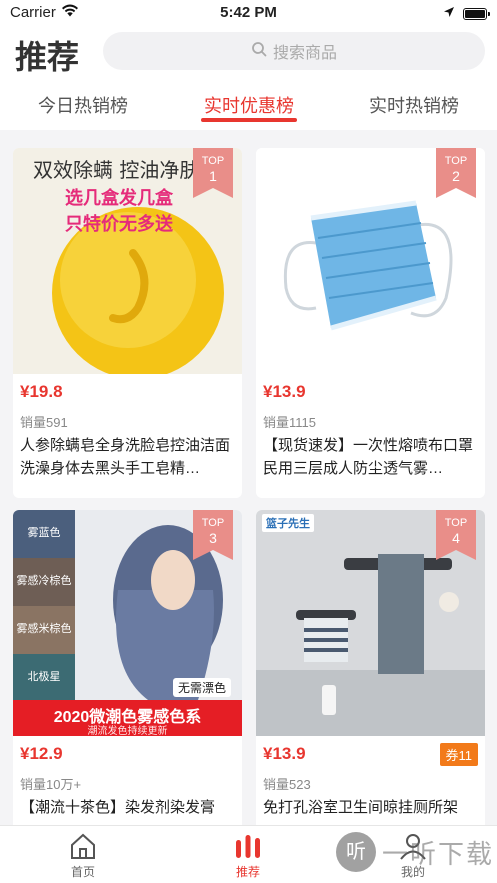 Image resolution: width=497 pixels, height=883 pixels. Describe the element at coordinates (356, 852) in the screenshot. I see `watermark-logo: 听` at that location.